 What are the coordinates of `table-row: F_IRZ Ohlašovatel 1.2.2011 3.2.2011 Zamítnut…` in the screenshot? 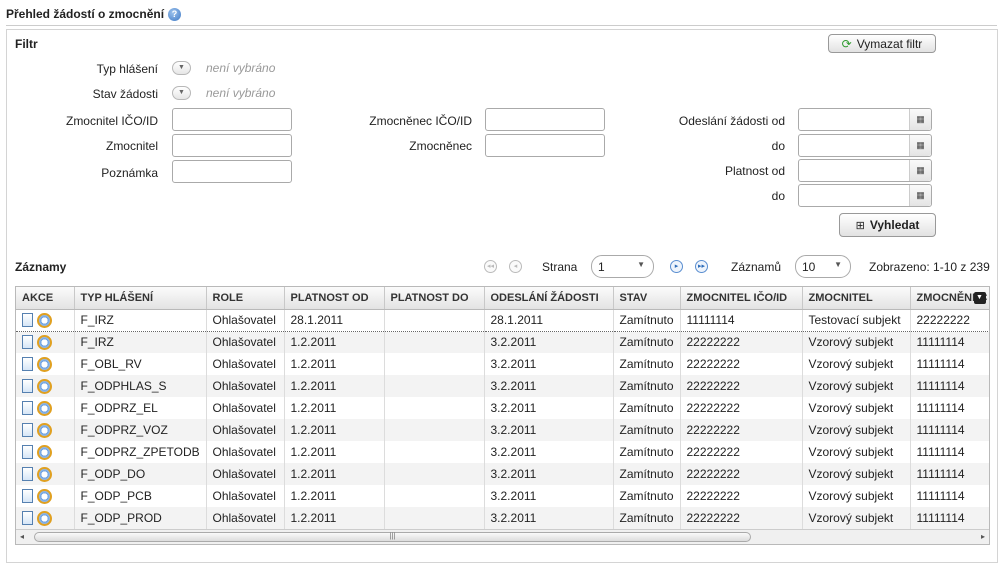 It's located at (502, 342).